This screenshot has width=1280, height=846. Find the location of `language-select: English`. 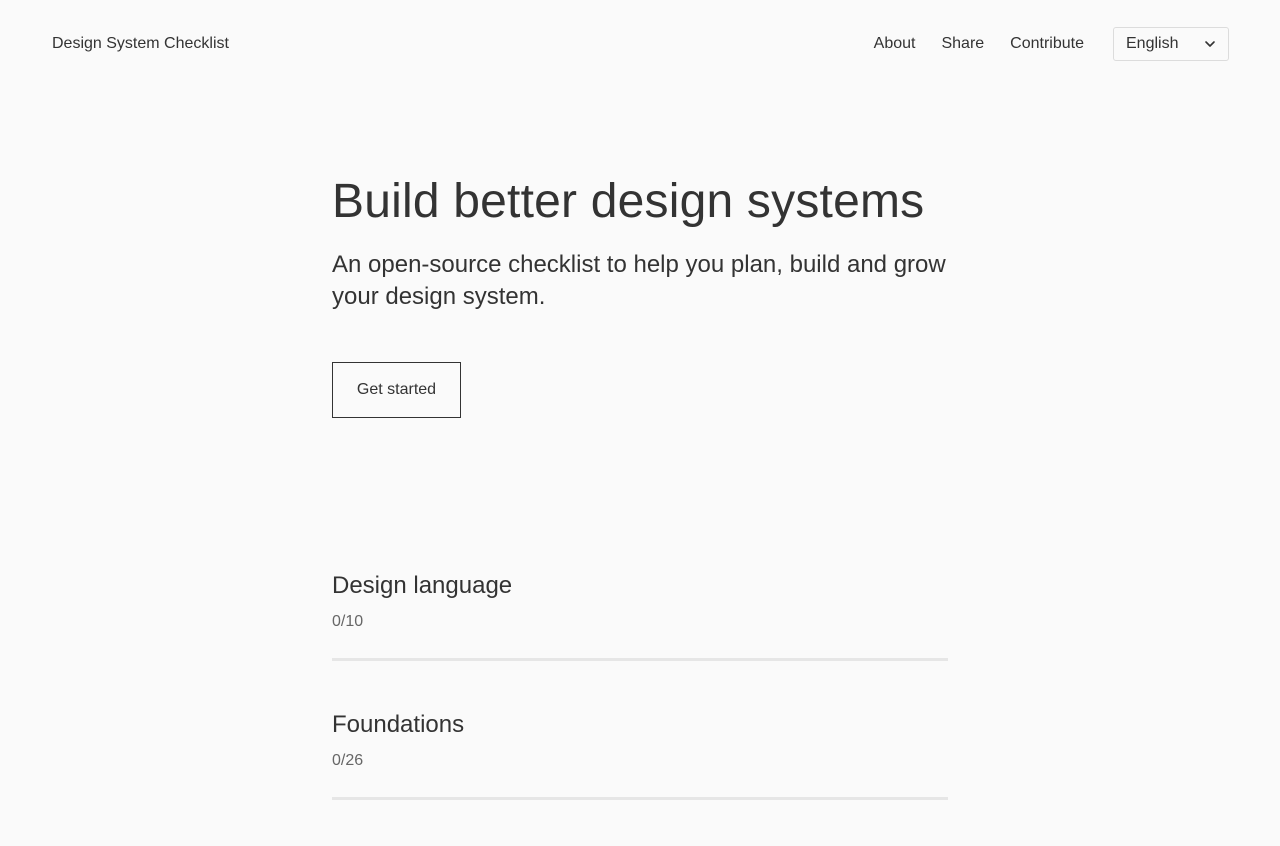

language-select: English is located at coordinates (1171, 44).